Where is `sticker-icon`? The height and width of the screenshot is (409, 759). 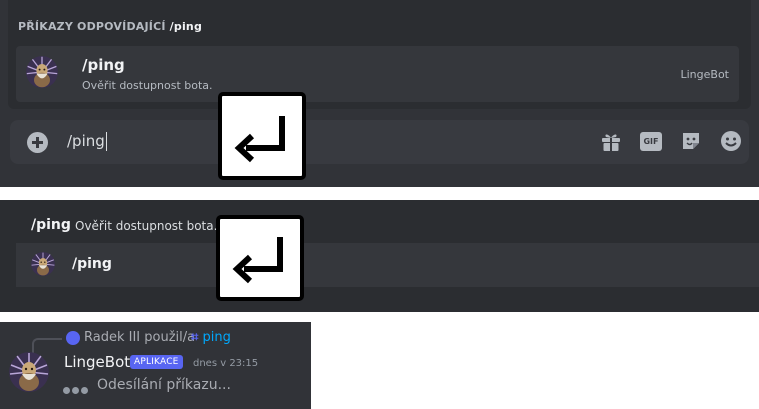 sticker-icon is located at coordinates (691, 141).